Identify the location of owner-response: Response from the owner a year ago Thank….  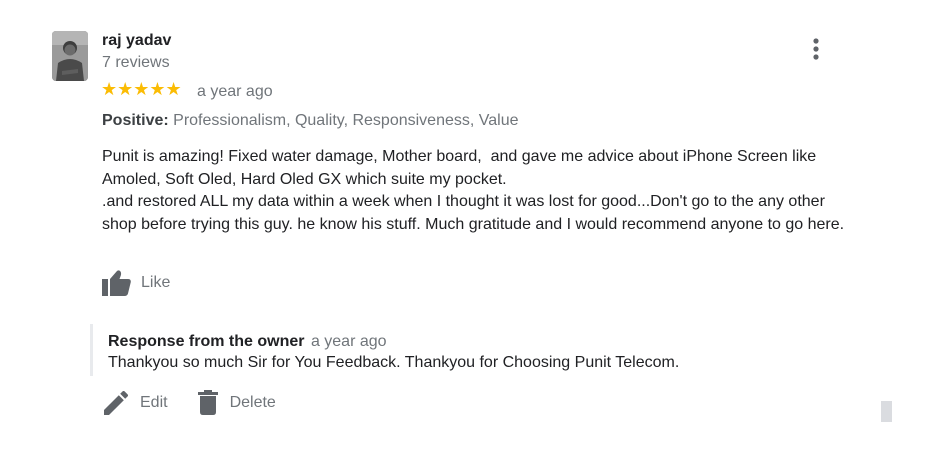
(479, 350).